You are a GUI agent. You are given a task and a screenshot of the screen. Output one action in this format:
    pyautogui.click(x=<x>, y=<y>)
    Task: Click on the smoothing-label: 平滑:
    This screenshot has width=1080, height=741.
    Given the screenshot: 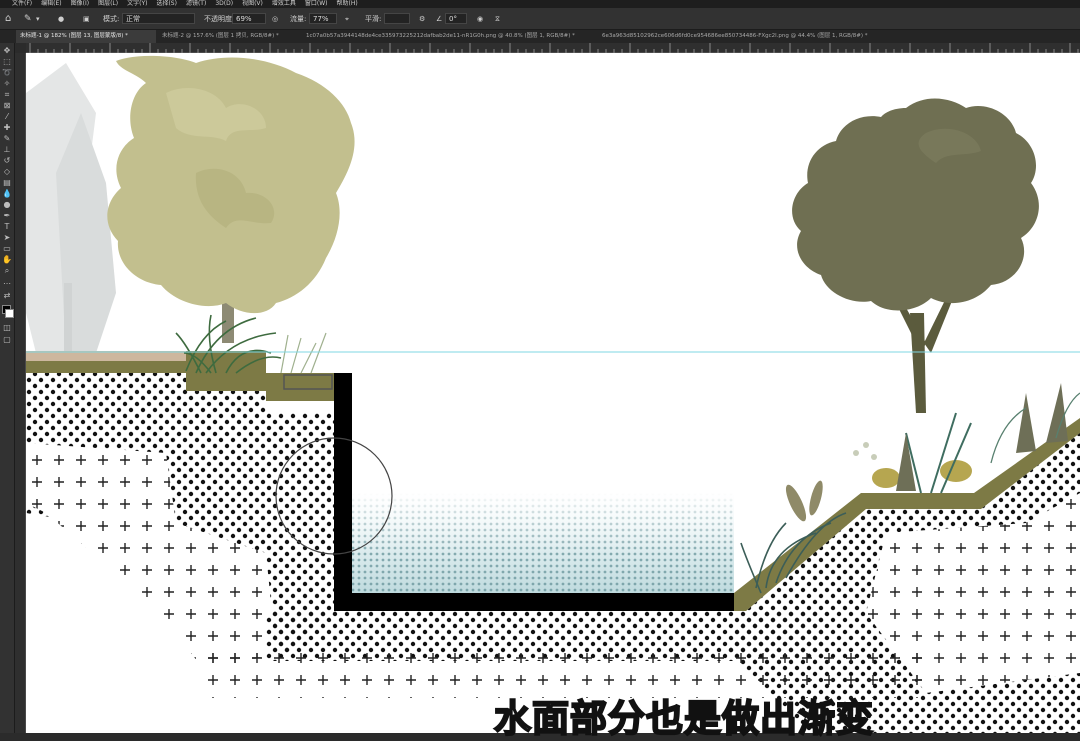 What is the action you would take?
    pyautogui.click(x=373, y=19)
    